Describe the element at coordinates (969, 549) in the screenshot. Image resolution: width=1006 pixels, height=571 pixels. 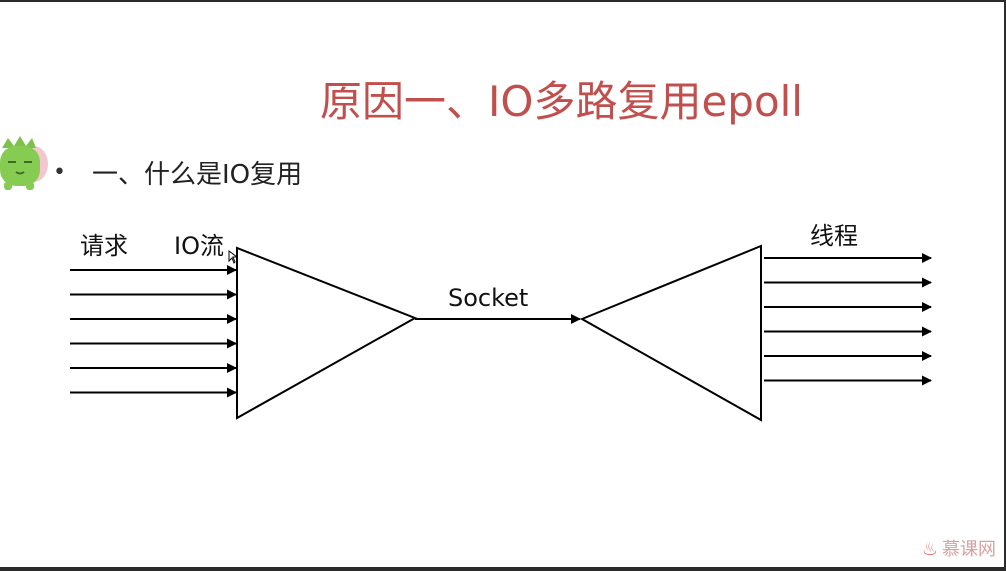
I see `brand-logo-text: 慕课网` at that location.